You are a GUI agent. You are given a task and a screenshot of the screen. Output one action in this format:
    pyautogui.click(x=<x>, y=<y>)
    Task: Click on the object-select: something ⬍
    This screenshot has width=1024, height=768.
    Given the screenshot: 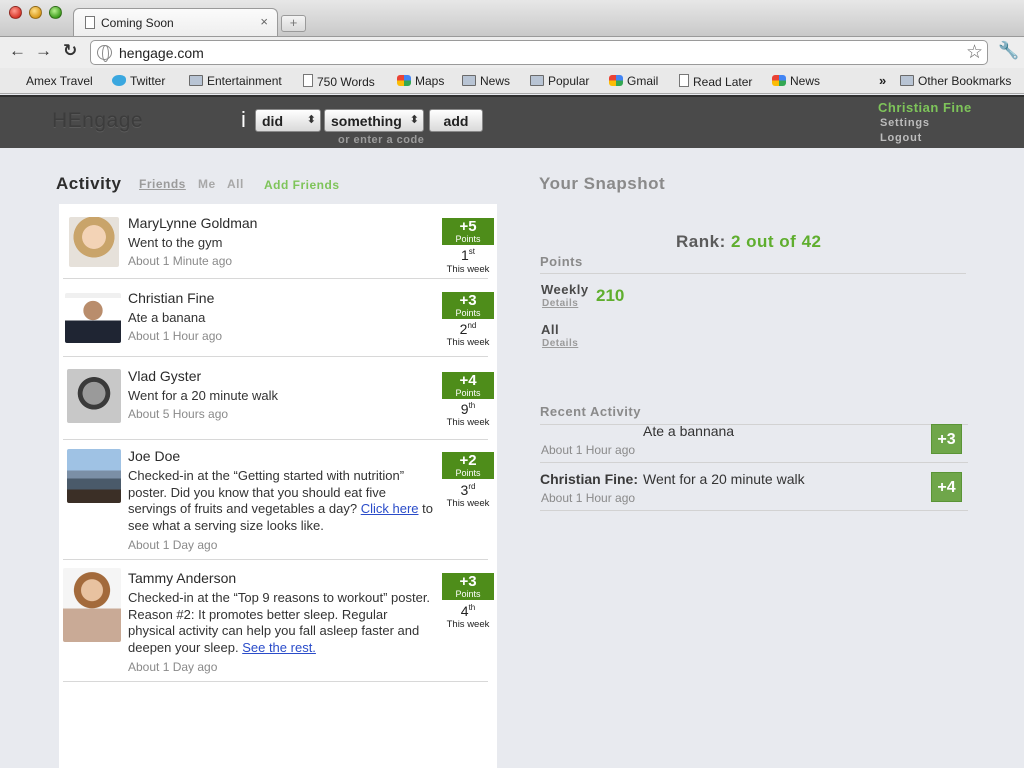 What is the action you would take?
    pyautogui.click(x=374, y=120)
    